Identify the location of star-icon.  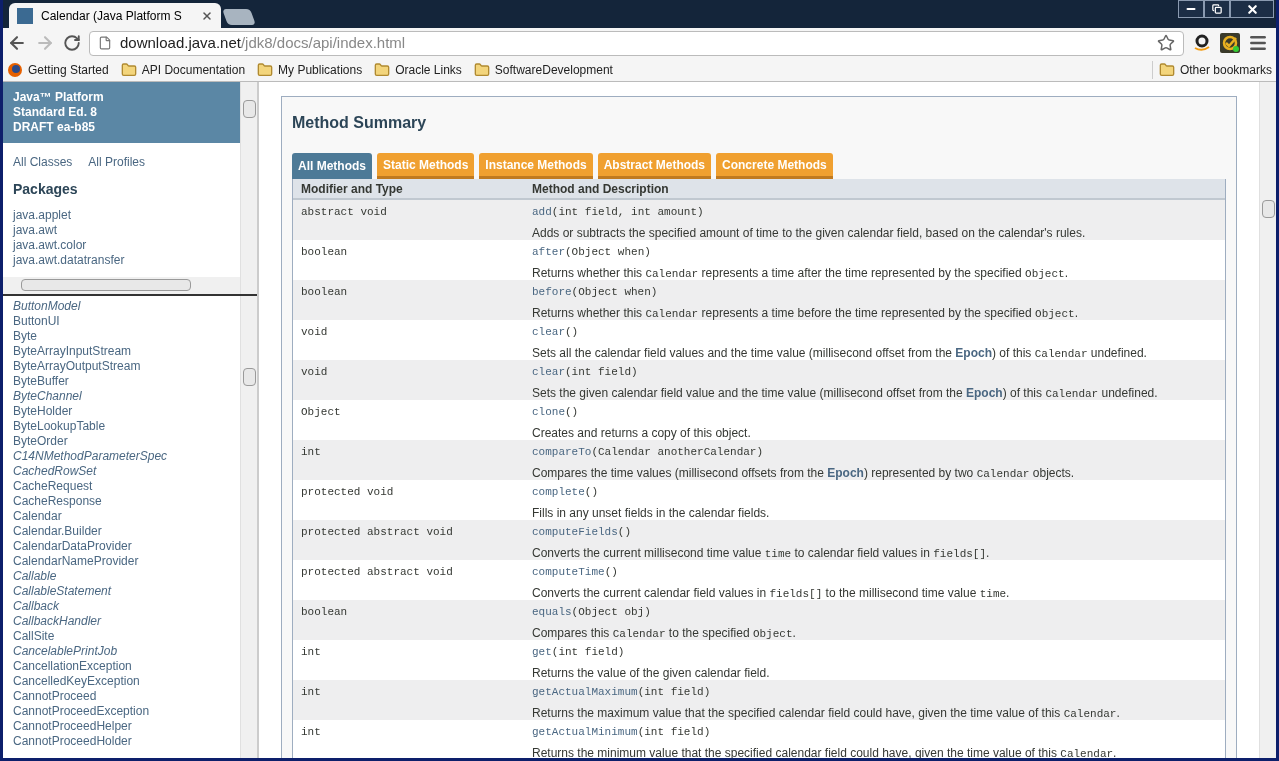
(1166, 43).